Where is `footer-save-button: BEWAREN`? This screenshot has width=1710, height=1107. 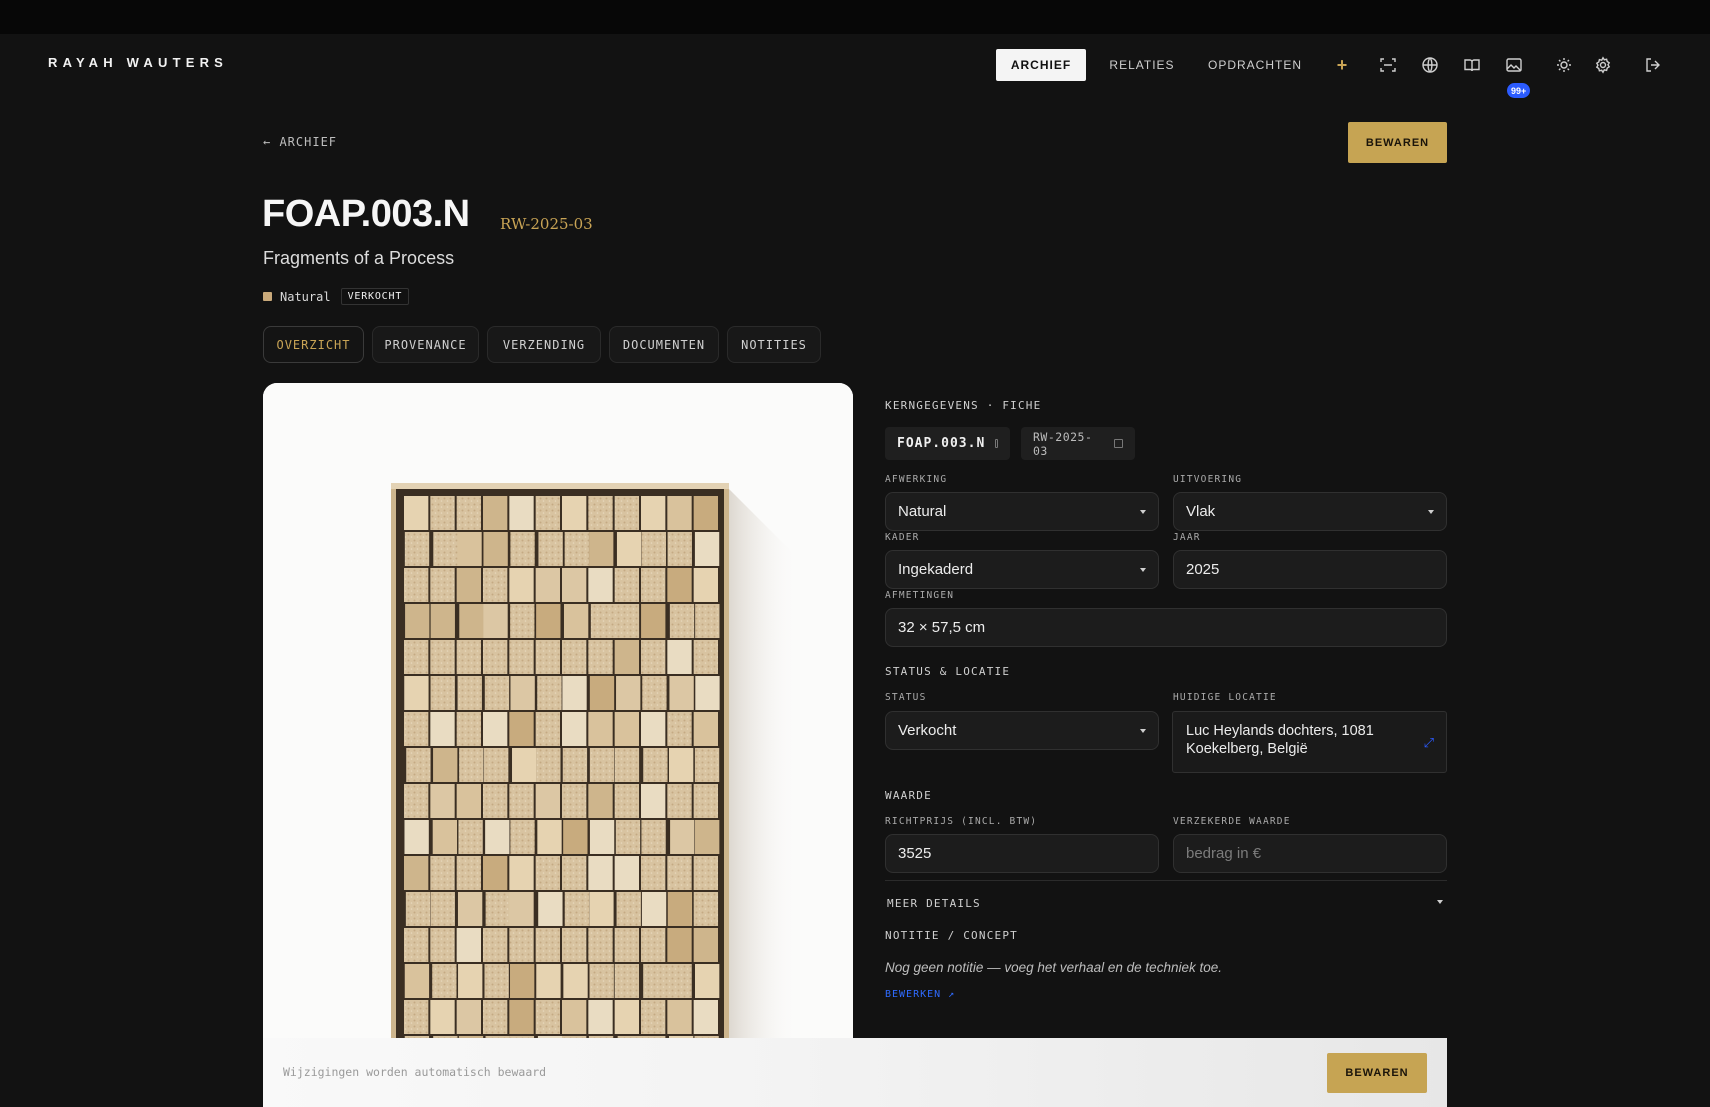 footer-save-button: BEWAREN is located at coordinates (1377, 1073).